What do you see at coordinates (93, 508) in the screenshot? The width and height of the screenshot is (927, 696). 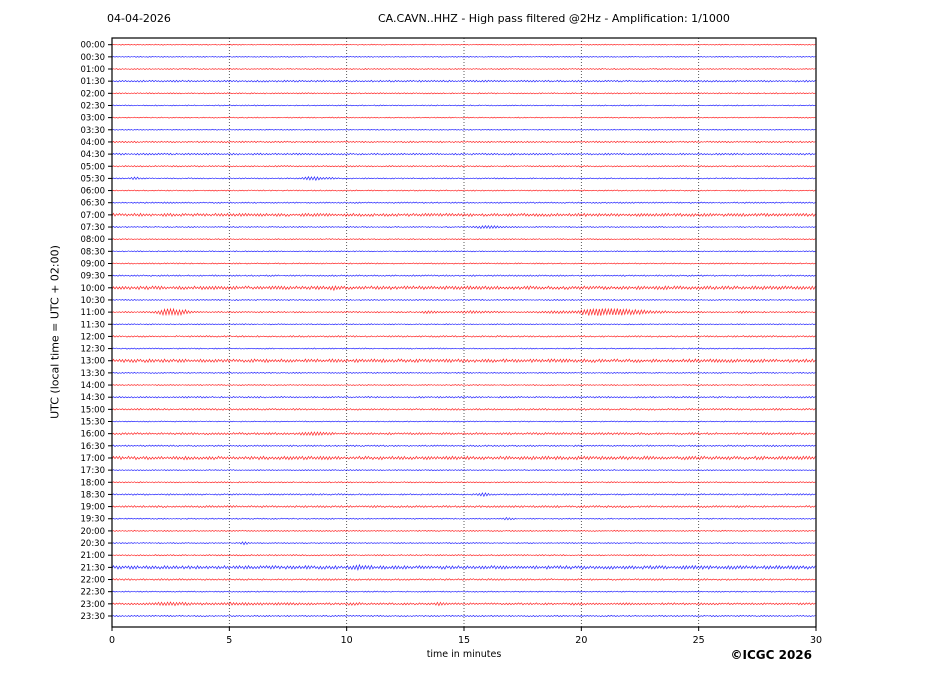 I see `y-tick-label: 19:00` at bounding box center [93, 508].